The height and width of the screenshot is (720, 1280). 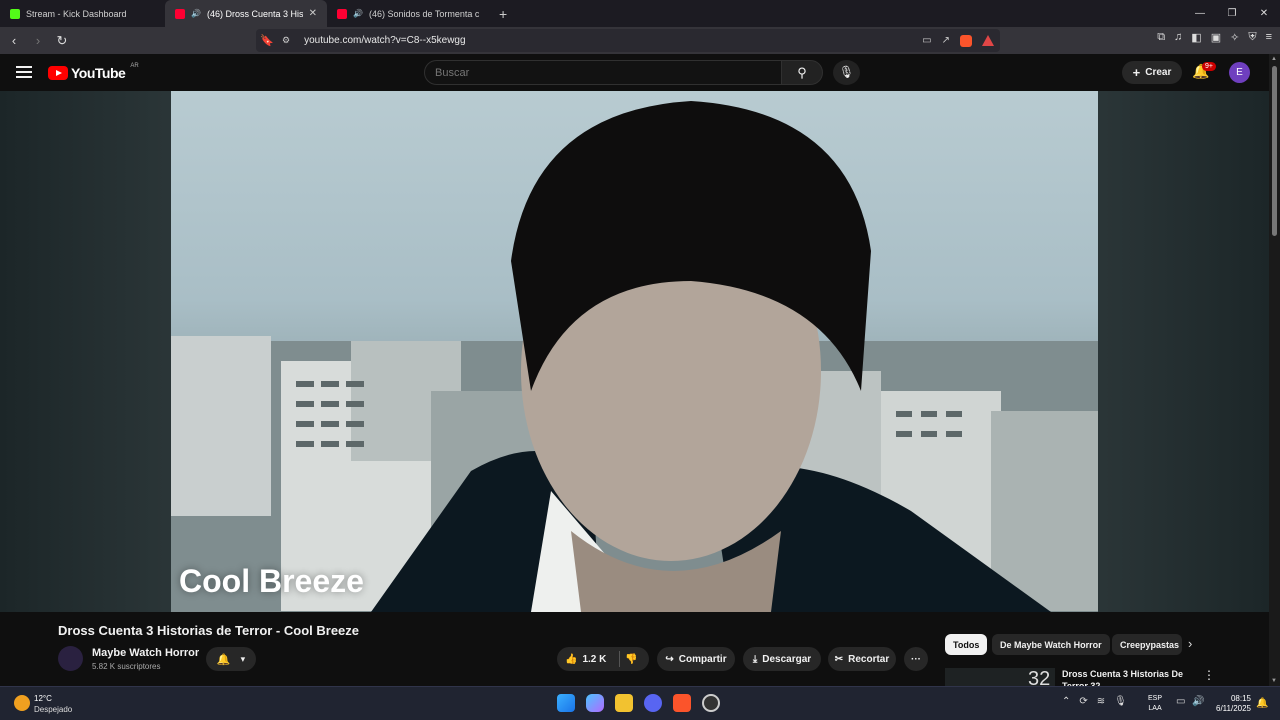 What do you see at coordinates (384, 40) in the screenshot?
I see `url-text: youtube.com/watch?v=C8--x5kewgg` at bounding box center [384, 40].